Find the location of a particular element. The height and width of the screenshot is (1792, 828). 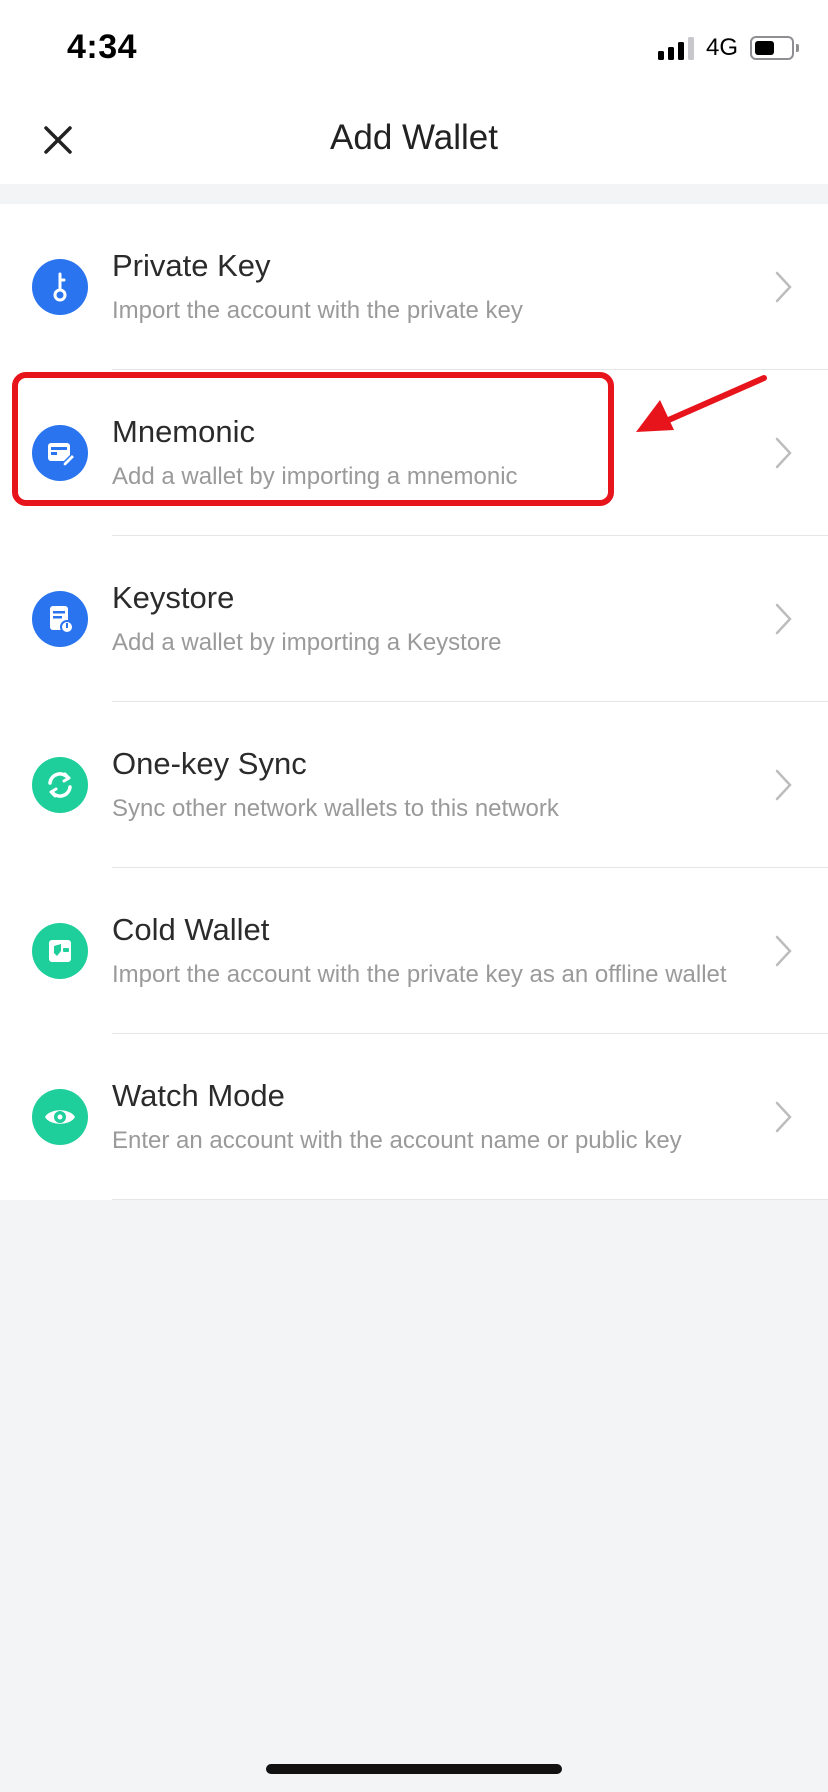

key-icon is located at coordinates (60, 287).